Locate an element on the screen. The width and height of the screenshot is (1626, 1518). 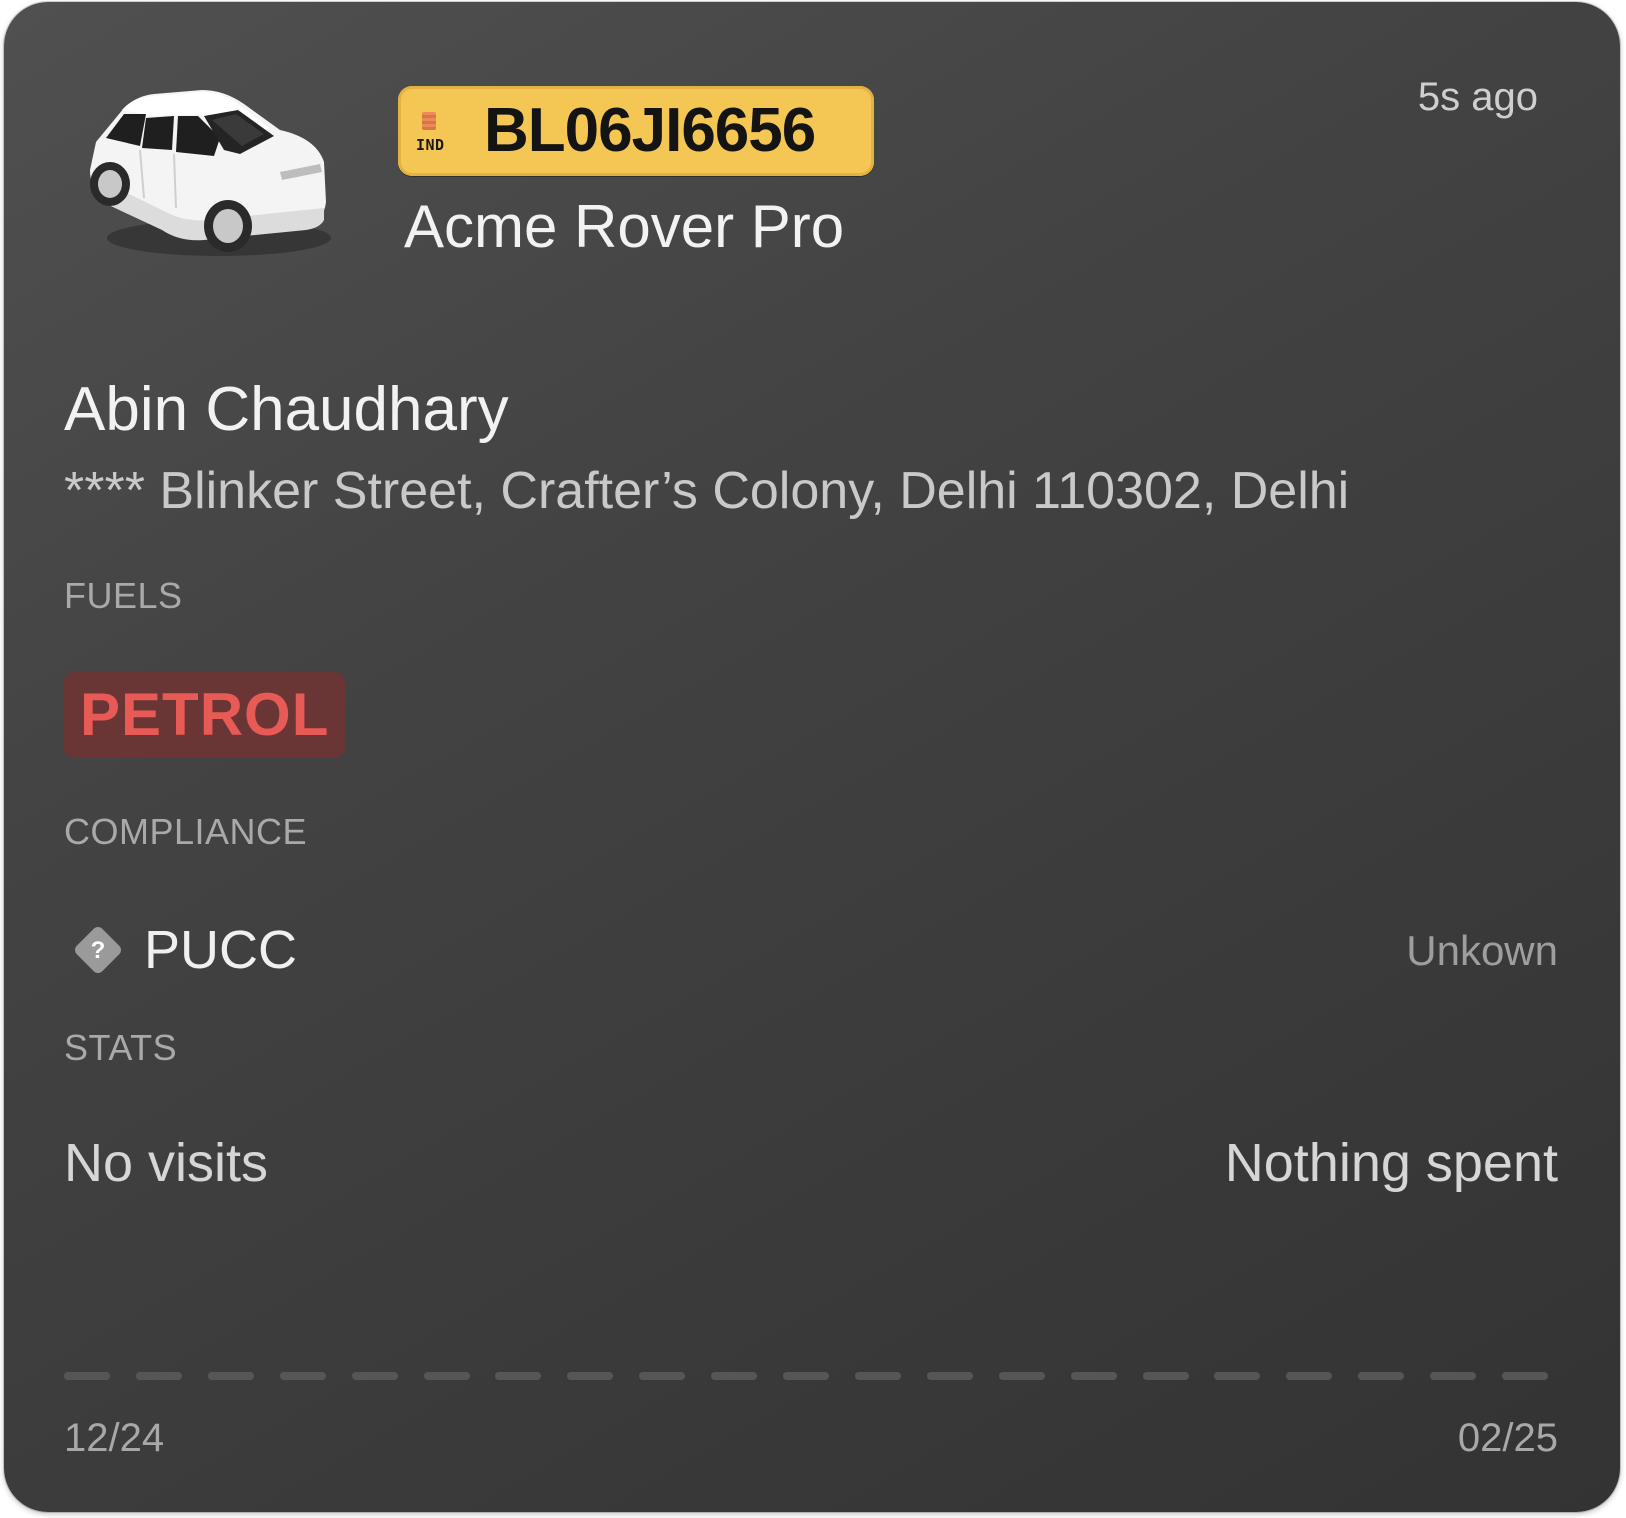
vehicle-model: Acme Rover Pro is located at coordinates (624, 226).